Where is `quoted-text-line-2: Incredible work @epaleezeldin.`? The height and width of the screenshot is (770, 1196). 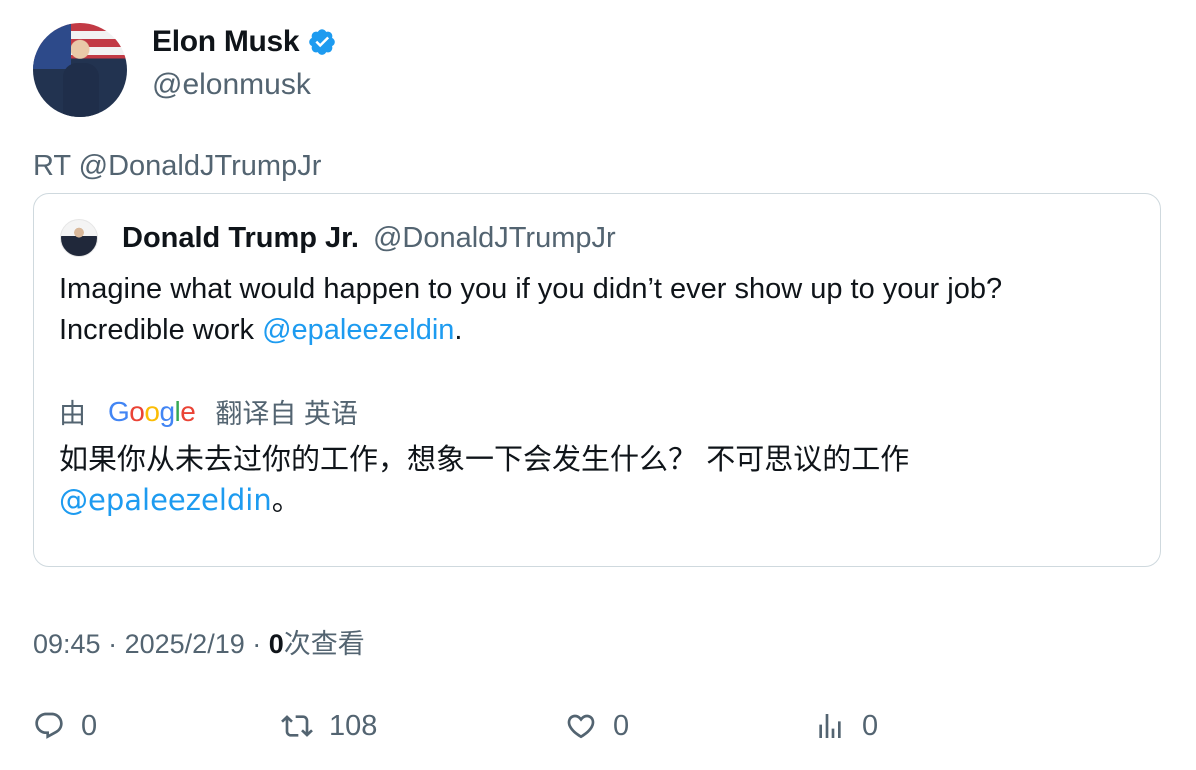
quoted-text-line-2: Incredible work @epaleezeldin. is located at coordinates (604, 330).